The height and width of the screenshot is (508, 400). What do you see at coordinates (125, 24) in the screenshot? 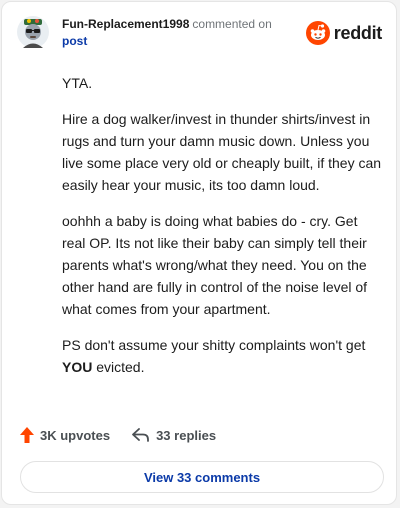
I see `username: Fun-Replacement1998` at bounding box center [125, 24].